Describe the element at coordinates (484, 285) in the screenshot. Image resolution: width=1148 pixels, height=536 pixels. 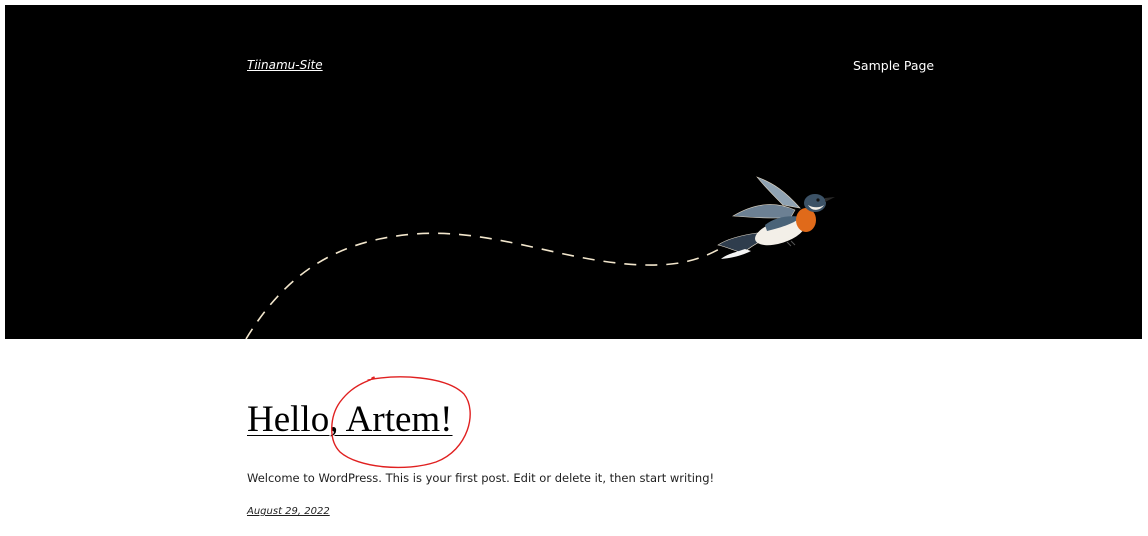
I see `flight-path` at that location.